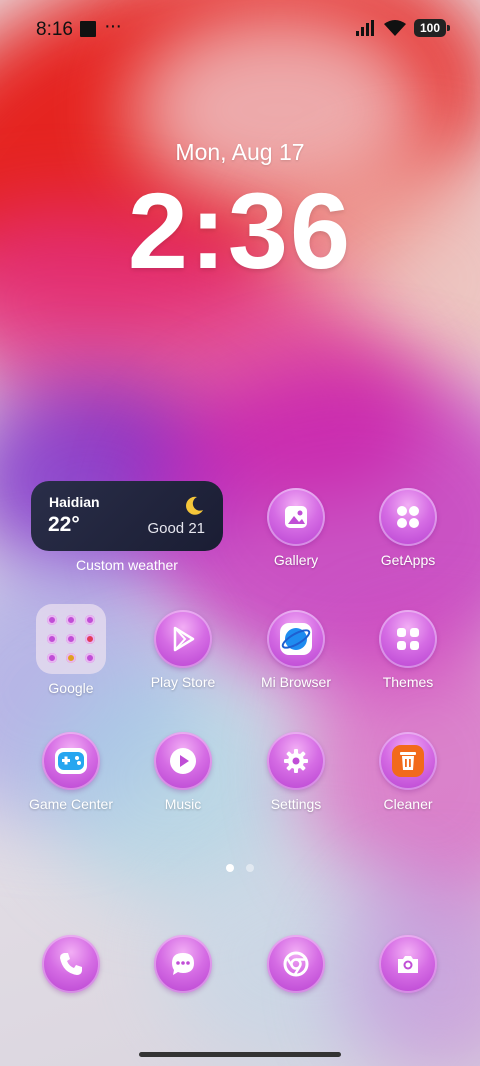 Image resolution: width=480 pixels, height=1066 pixels. Describe the element at coordinates (250, 868) in the screenshot. I see `page-dot` at that location.